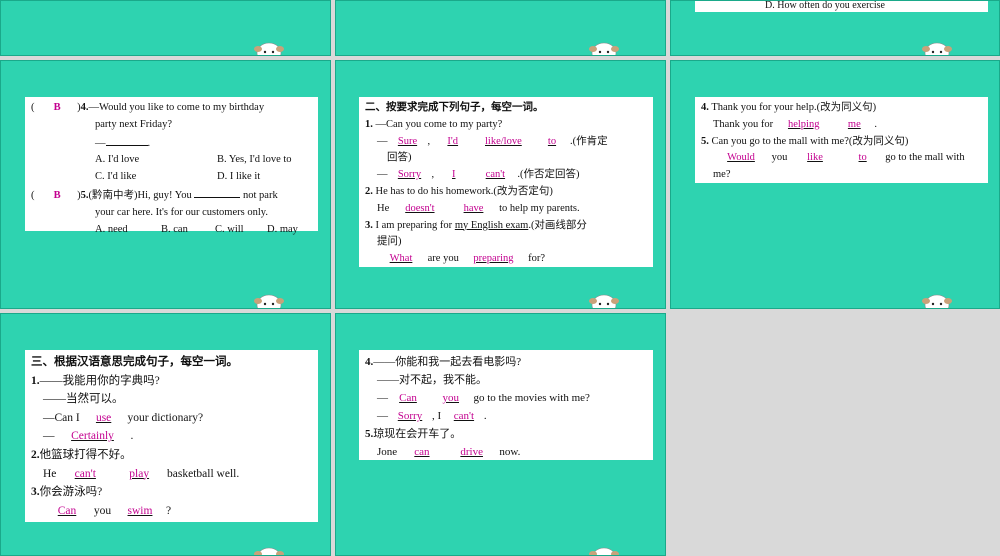 This screenshot has width=1000, height=556. I want to click on question-5-cn: 5.琼现在会开车了。, so click(413, 434).